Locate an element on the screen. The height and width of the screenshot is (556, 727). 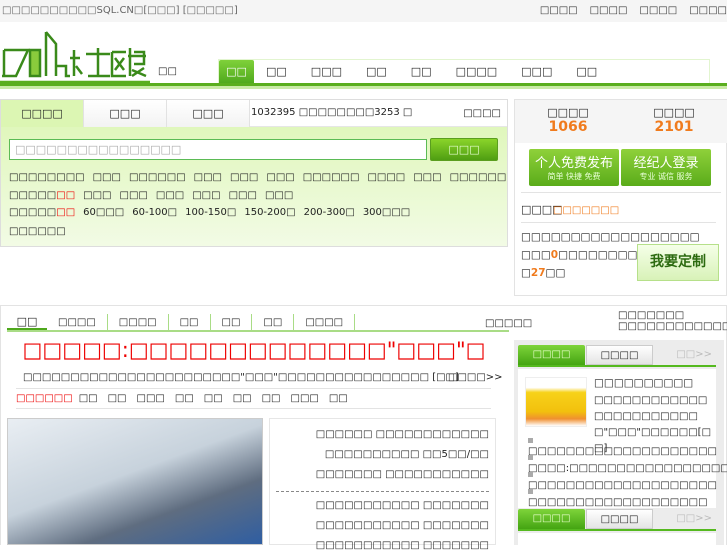
tag-label: □□□□□□ is located at coordinates (44, 398).